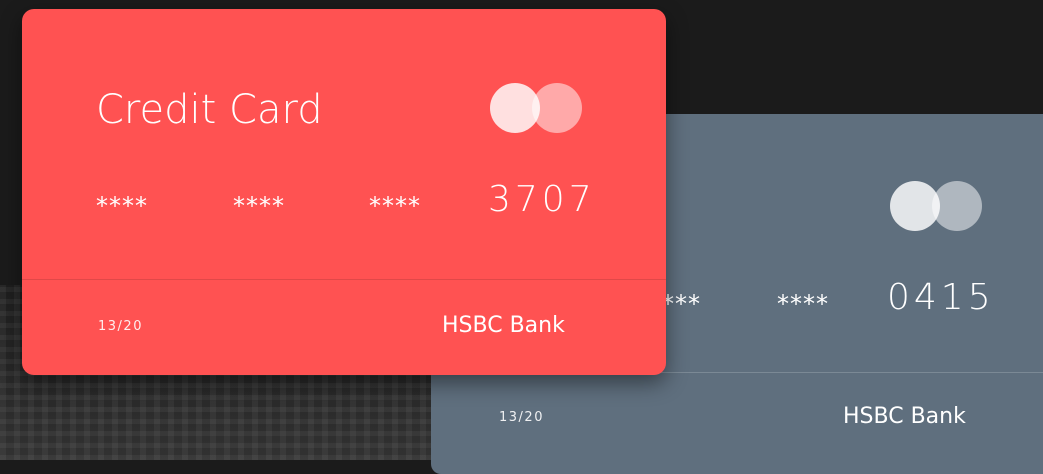 This screenshot has height=474, width=1043. What do you see at coordinates (209, 110) in the screenshot?
I see `card-title: Credit Card` at bounding box center [209, 110].